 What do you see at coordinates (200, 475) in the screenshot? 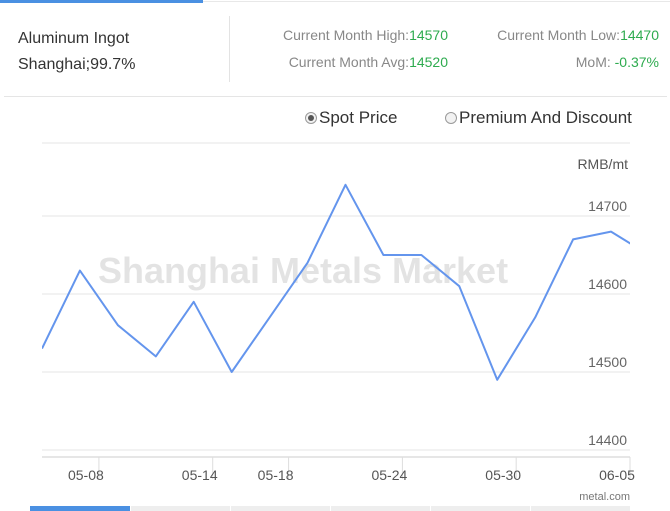
I see `x-tick-label-05-14: 05-14` at bounding box center [200, 475].